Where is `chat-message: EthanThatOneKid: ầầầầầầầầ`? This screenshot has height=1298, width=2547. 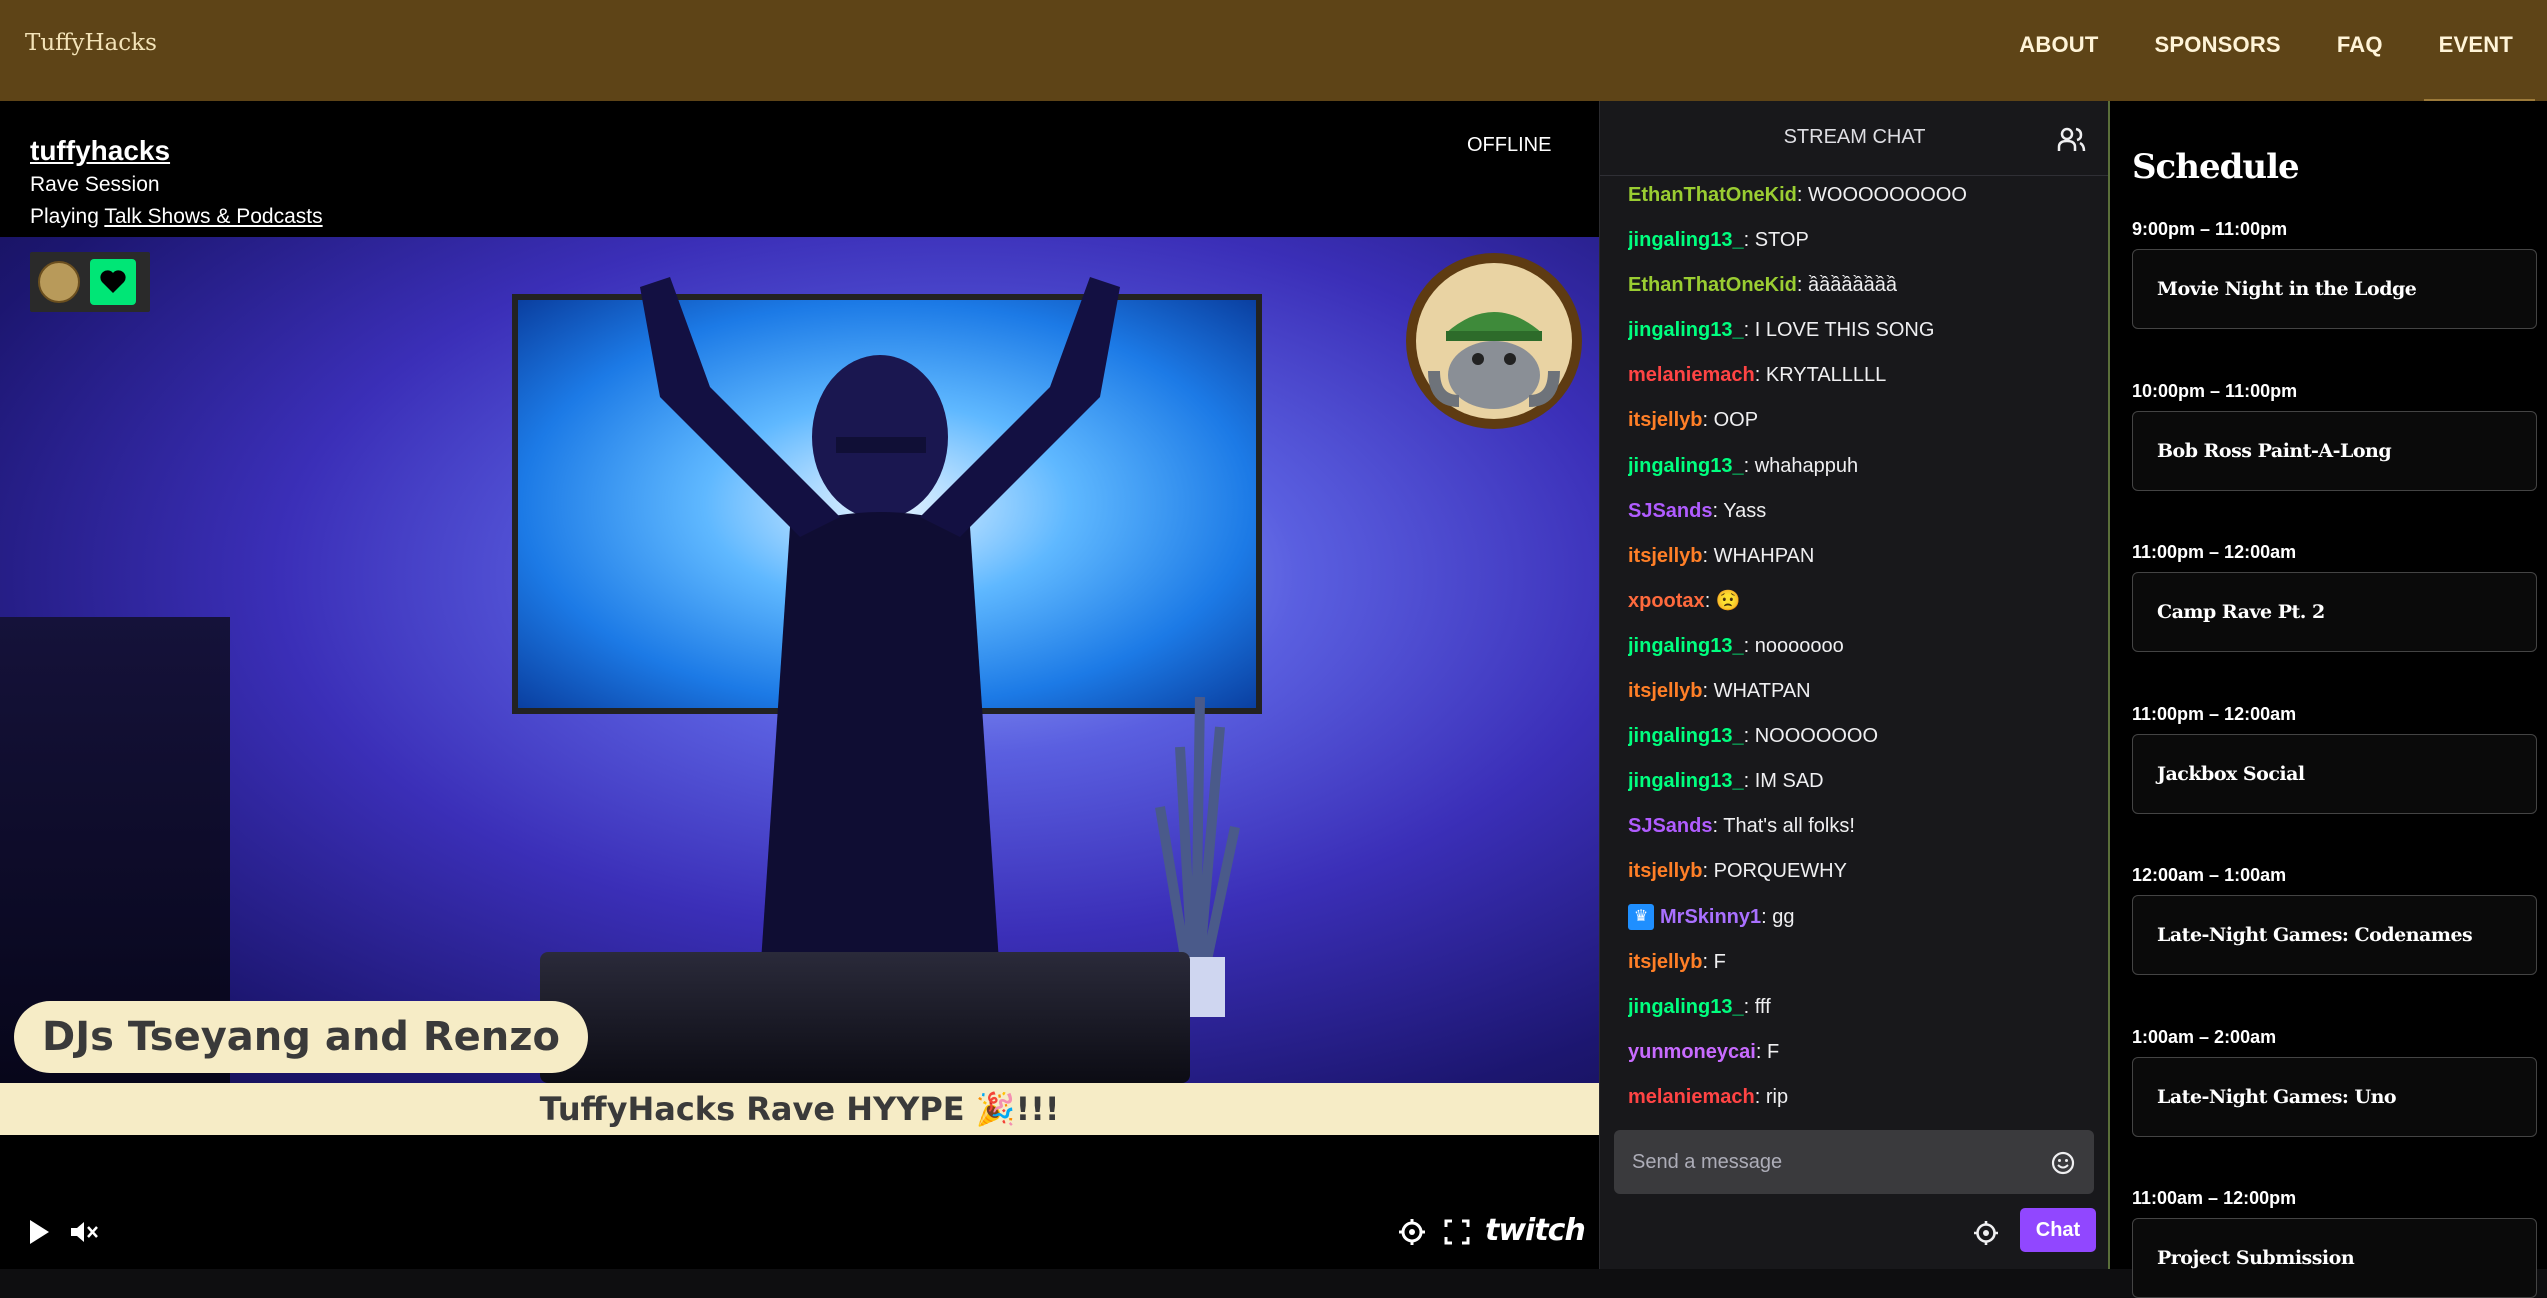 chat-message: EthanThatOneKid: ầầầầầầầầ is located at coordinates (1863, 285).